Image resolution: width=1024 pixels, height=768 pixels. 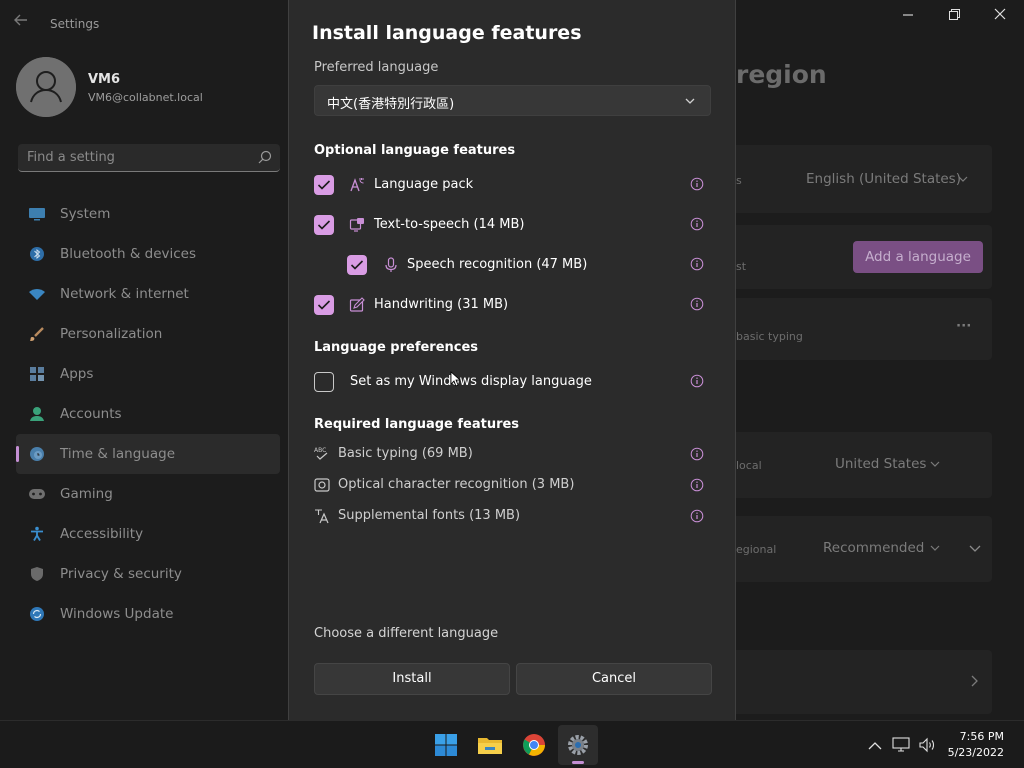 I want to click on add-language-button: Add a language, so click(x=918, y=257).